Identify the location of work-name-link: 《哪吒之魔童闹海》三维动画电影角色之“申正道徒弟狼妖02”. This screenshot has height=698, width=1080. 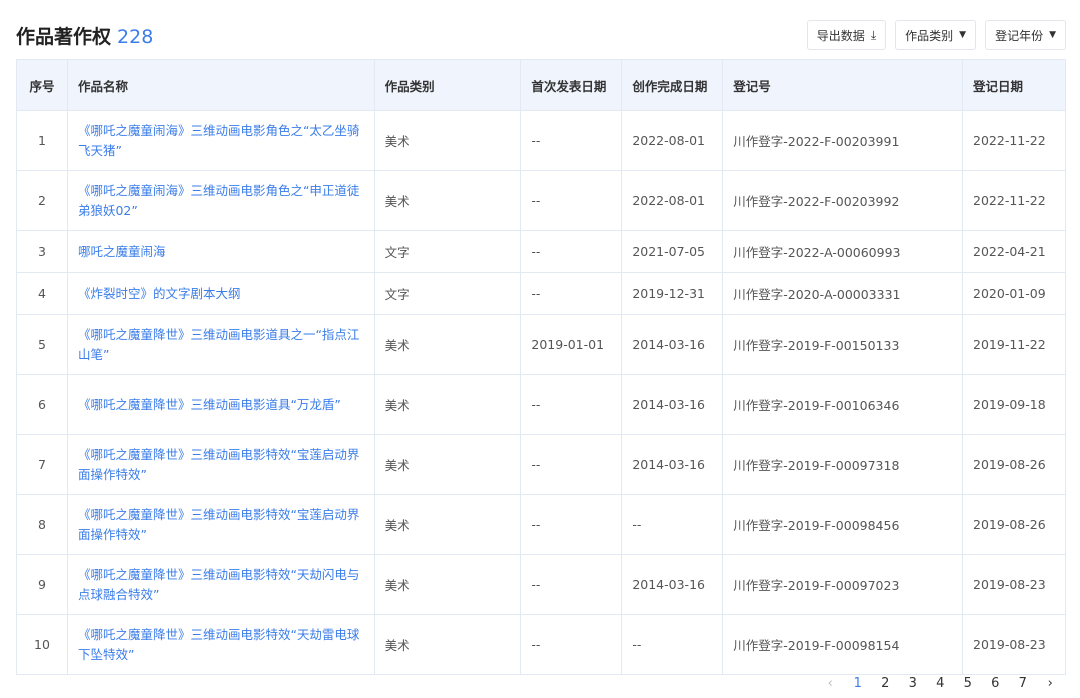
(221, 201).